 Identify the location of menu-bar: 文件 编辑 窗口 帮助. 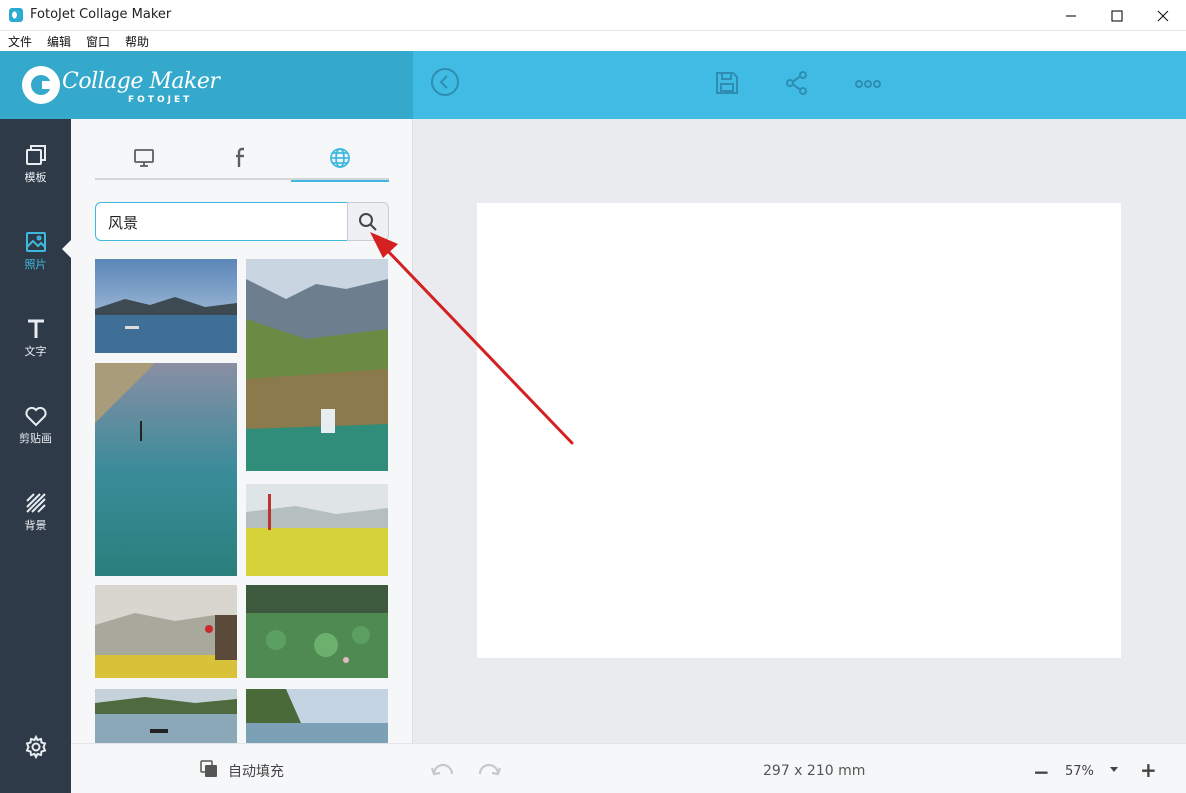
(593, 41).